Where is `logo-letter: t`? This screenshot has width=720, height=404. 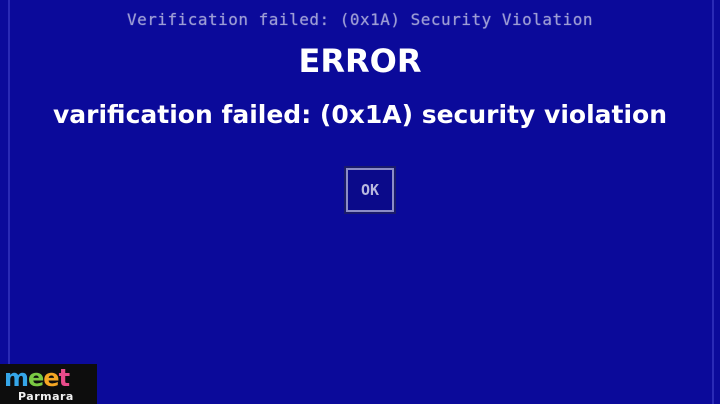 logo-letter: t is located at coordinates (64, 378).